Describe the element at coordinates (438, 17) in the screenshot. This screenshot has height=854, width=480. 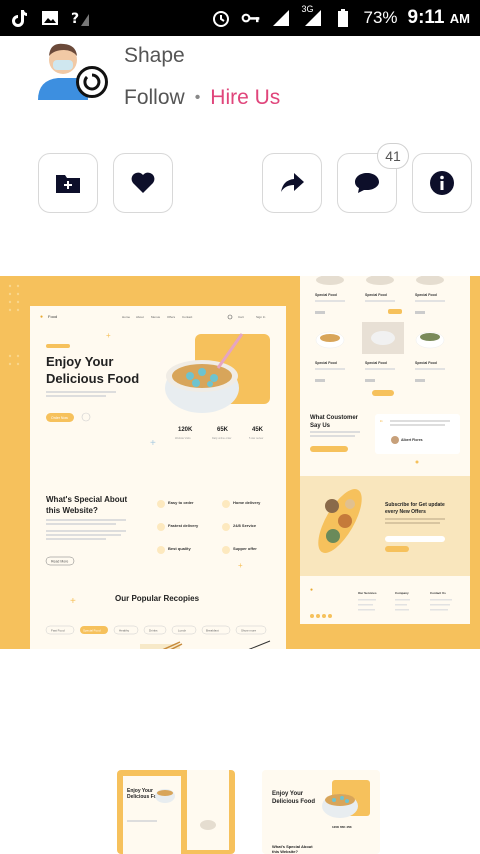
I see `clock: 9:11 AM` at that location.